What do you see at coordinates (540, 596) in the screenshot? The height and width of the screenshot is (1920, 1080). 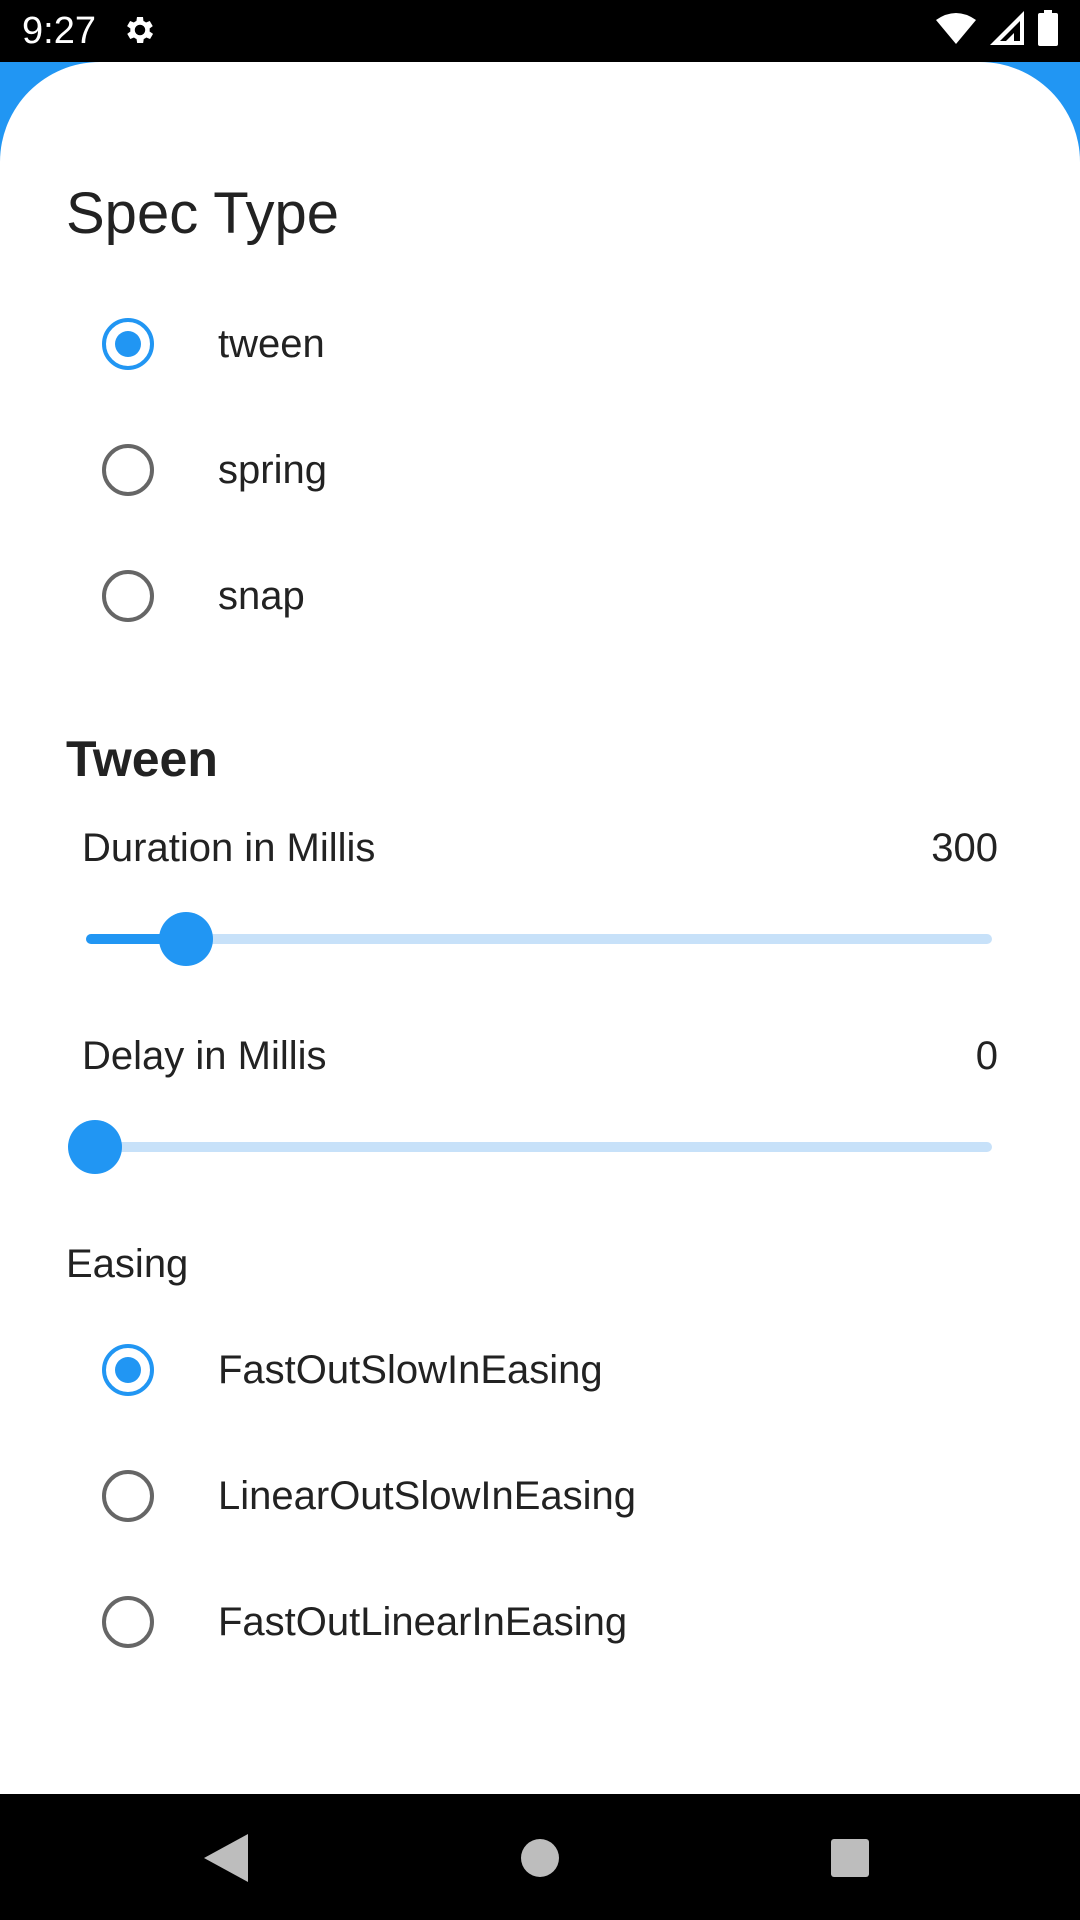 I see `spec-option-snap: snap` at bounding box center [540, 596].